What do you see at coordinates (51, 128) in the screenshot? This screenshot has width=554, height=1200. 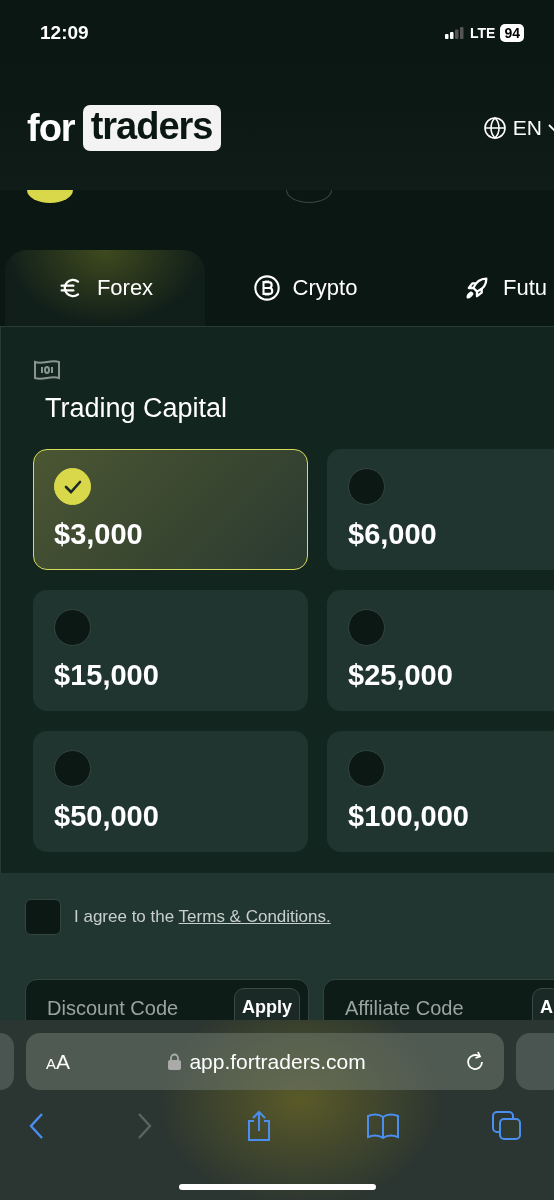 I see `logo-text: for` at bounding box center [51, 128].